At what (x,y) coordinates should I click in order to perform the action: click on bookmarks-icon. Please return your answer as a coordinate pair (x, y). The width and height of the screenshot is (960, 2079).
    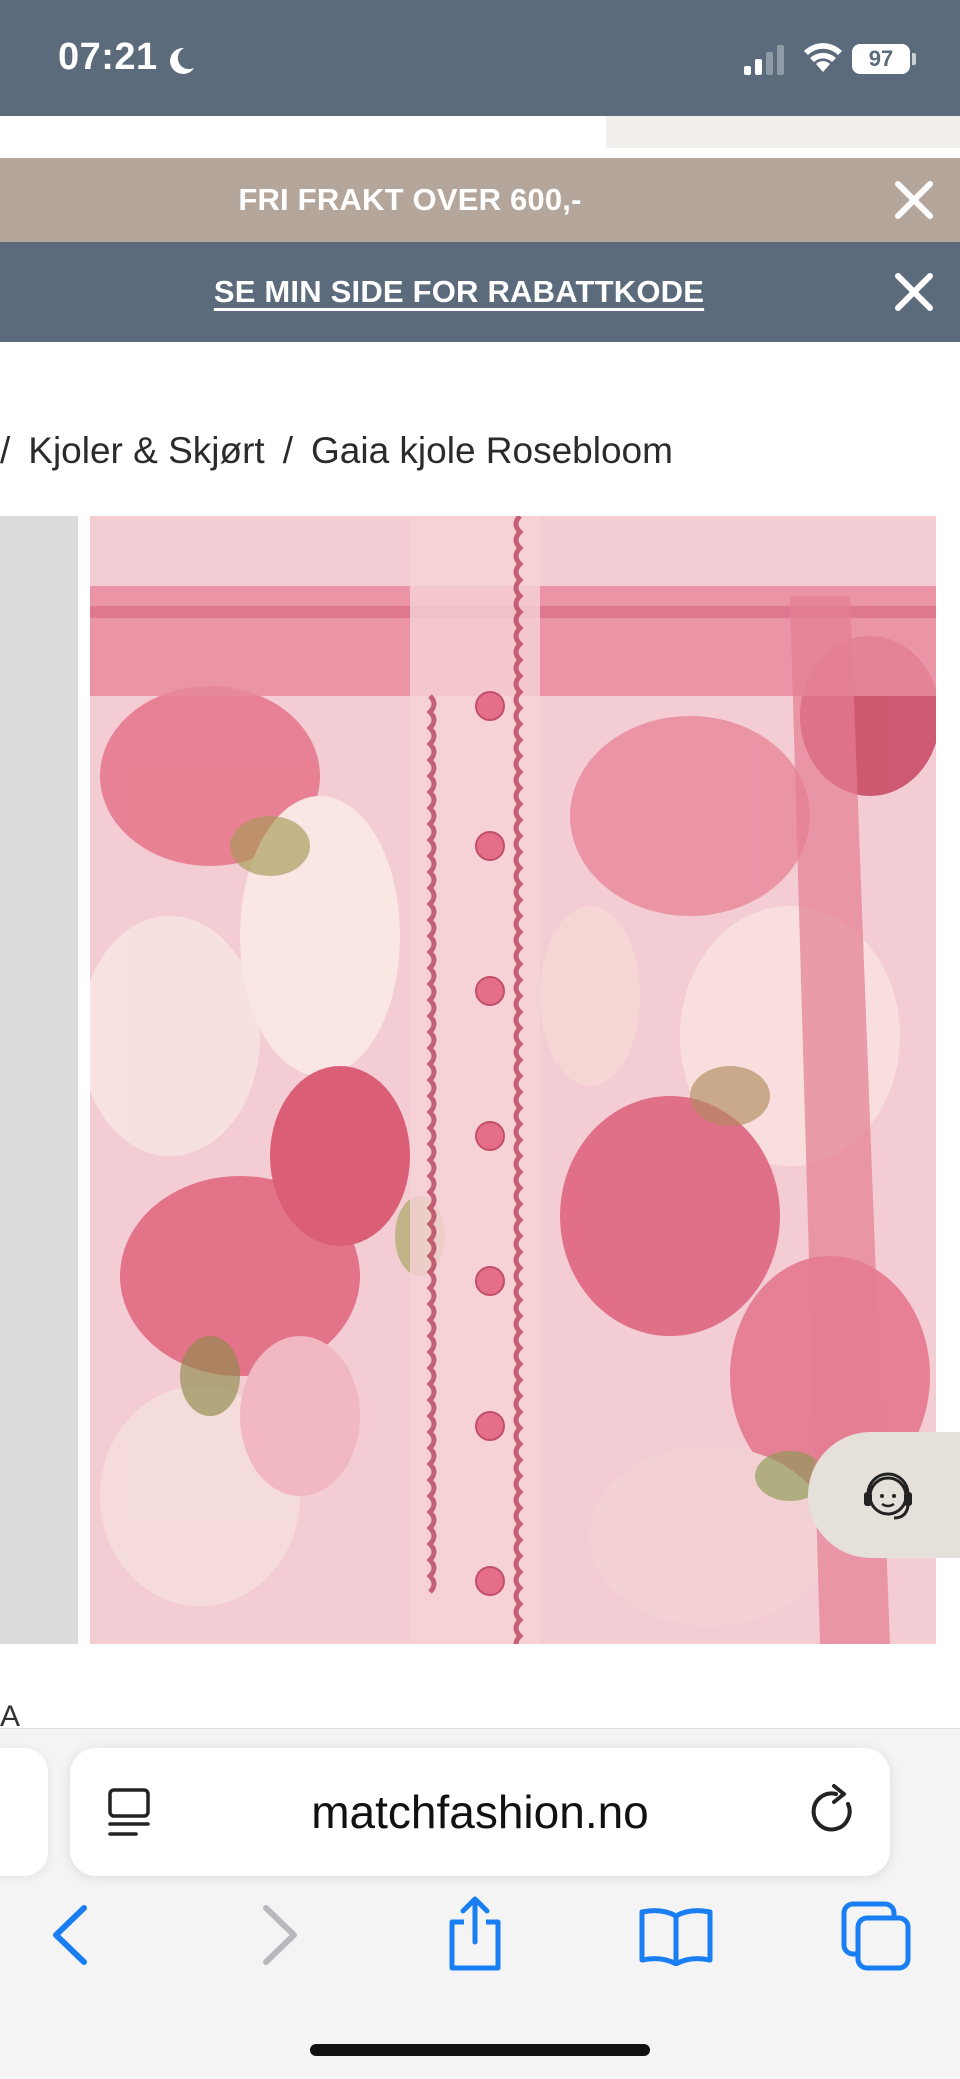
    Looking at the image, I should click on (676, 1936).